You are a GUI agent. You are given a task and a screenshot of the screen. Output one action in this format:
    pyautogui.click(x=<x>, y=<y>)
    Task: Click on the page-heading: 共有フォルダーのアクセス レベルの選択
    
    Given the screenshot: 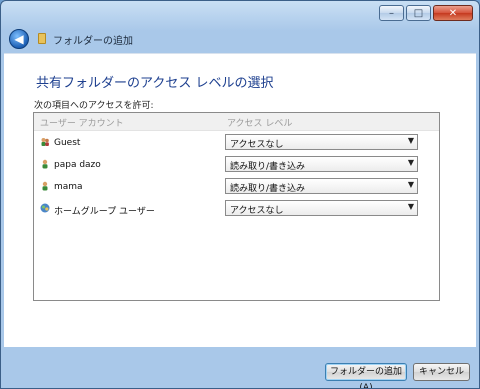 What is the action you would take?
    pyautogui.click(x=155, y=83)
    